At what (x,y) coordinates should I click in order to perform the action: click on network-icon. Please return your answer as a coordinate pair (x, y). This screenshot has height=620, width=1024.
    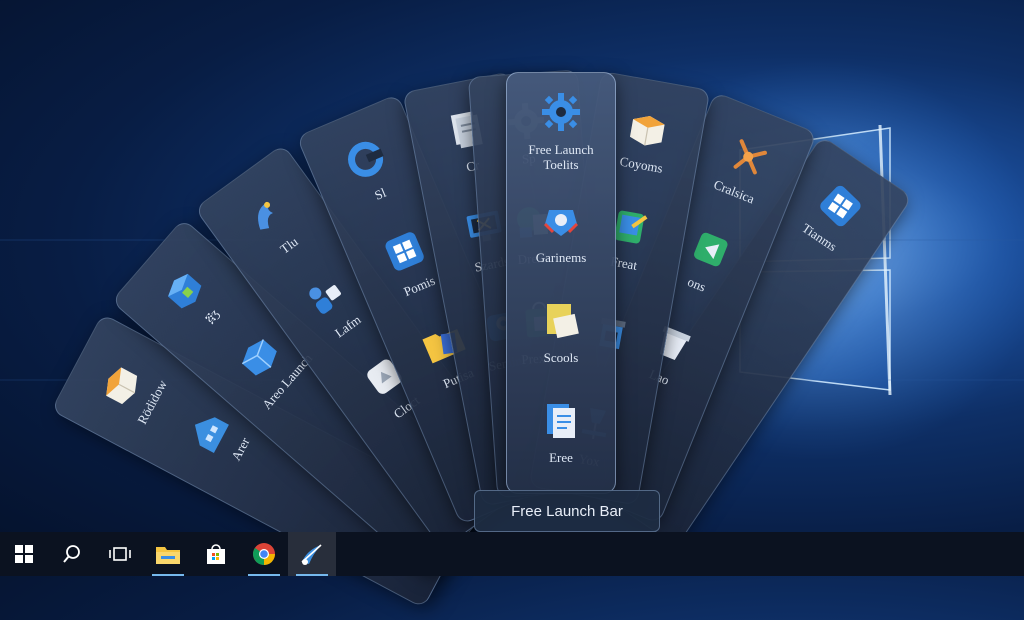
    Looking at the image, I should click on (561, 222).